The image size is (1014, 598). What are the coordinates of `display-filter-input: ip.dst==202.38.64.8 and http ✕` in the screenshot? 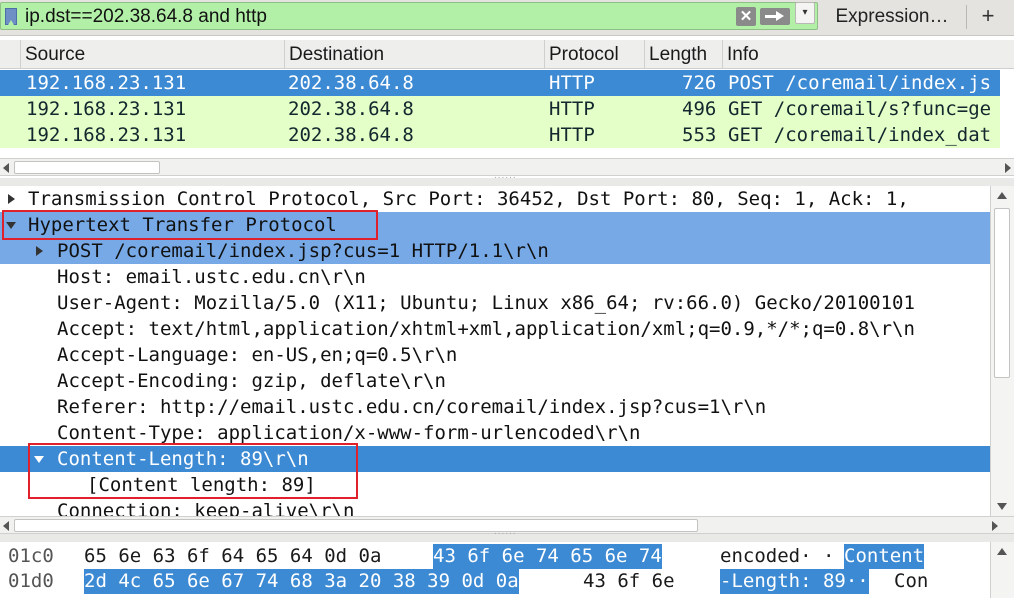 It's located at (409, 16).